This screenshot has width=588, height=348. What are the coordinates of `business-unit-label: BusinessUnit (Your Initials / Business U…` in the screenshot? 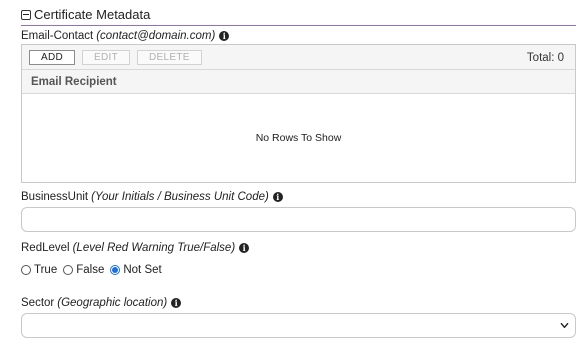 It's located at (152, 197).